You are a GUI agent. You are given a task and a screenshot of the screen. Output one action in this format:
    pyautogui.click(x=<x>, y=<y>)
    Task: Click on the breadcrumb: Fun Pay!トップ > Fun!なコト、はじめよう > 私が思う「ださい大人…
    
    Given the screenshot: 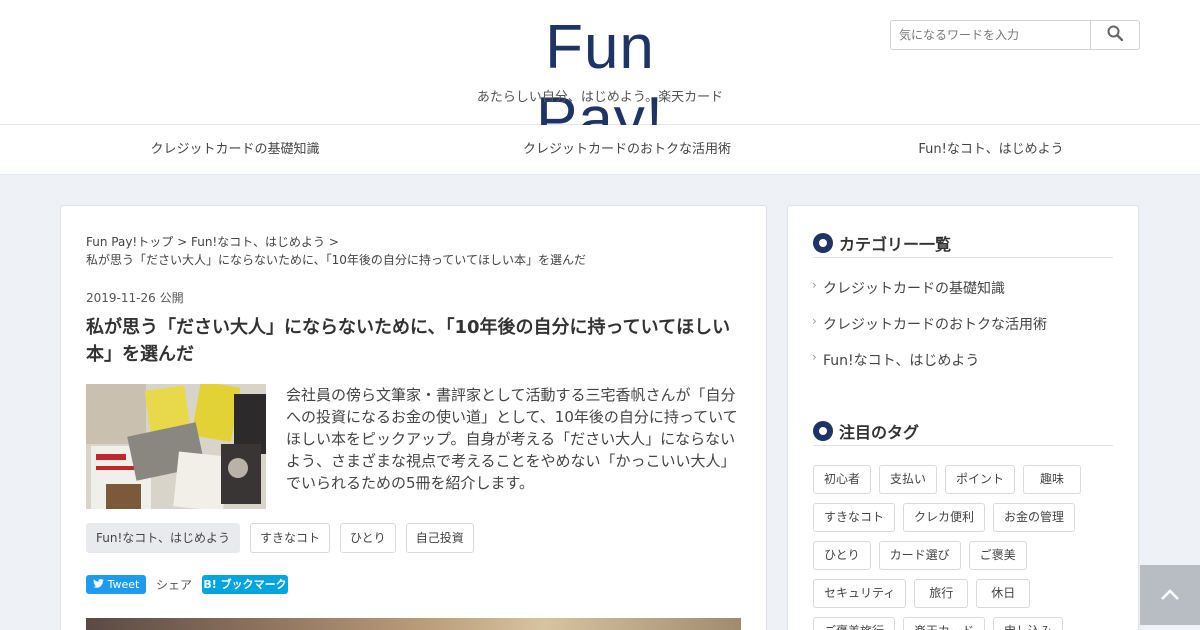 What is the action you would take?
    pyautogui.click(x=416, y=251)
    